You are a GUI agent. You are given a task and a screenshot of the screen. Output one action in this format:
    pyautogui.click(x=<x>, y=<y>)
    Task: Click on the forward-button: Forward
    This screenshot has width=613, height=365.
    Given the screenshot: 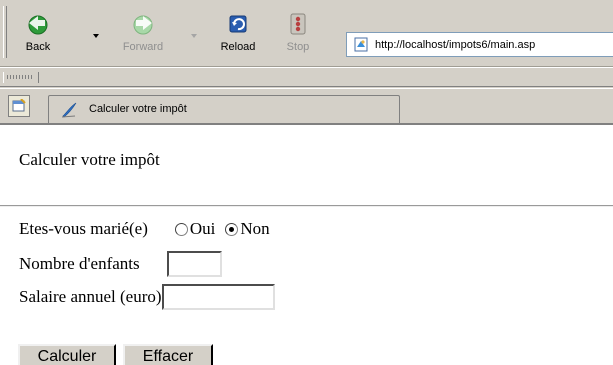 What is the action you would take?
    pyautogui.click(x=143, y=35)
    